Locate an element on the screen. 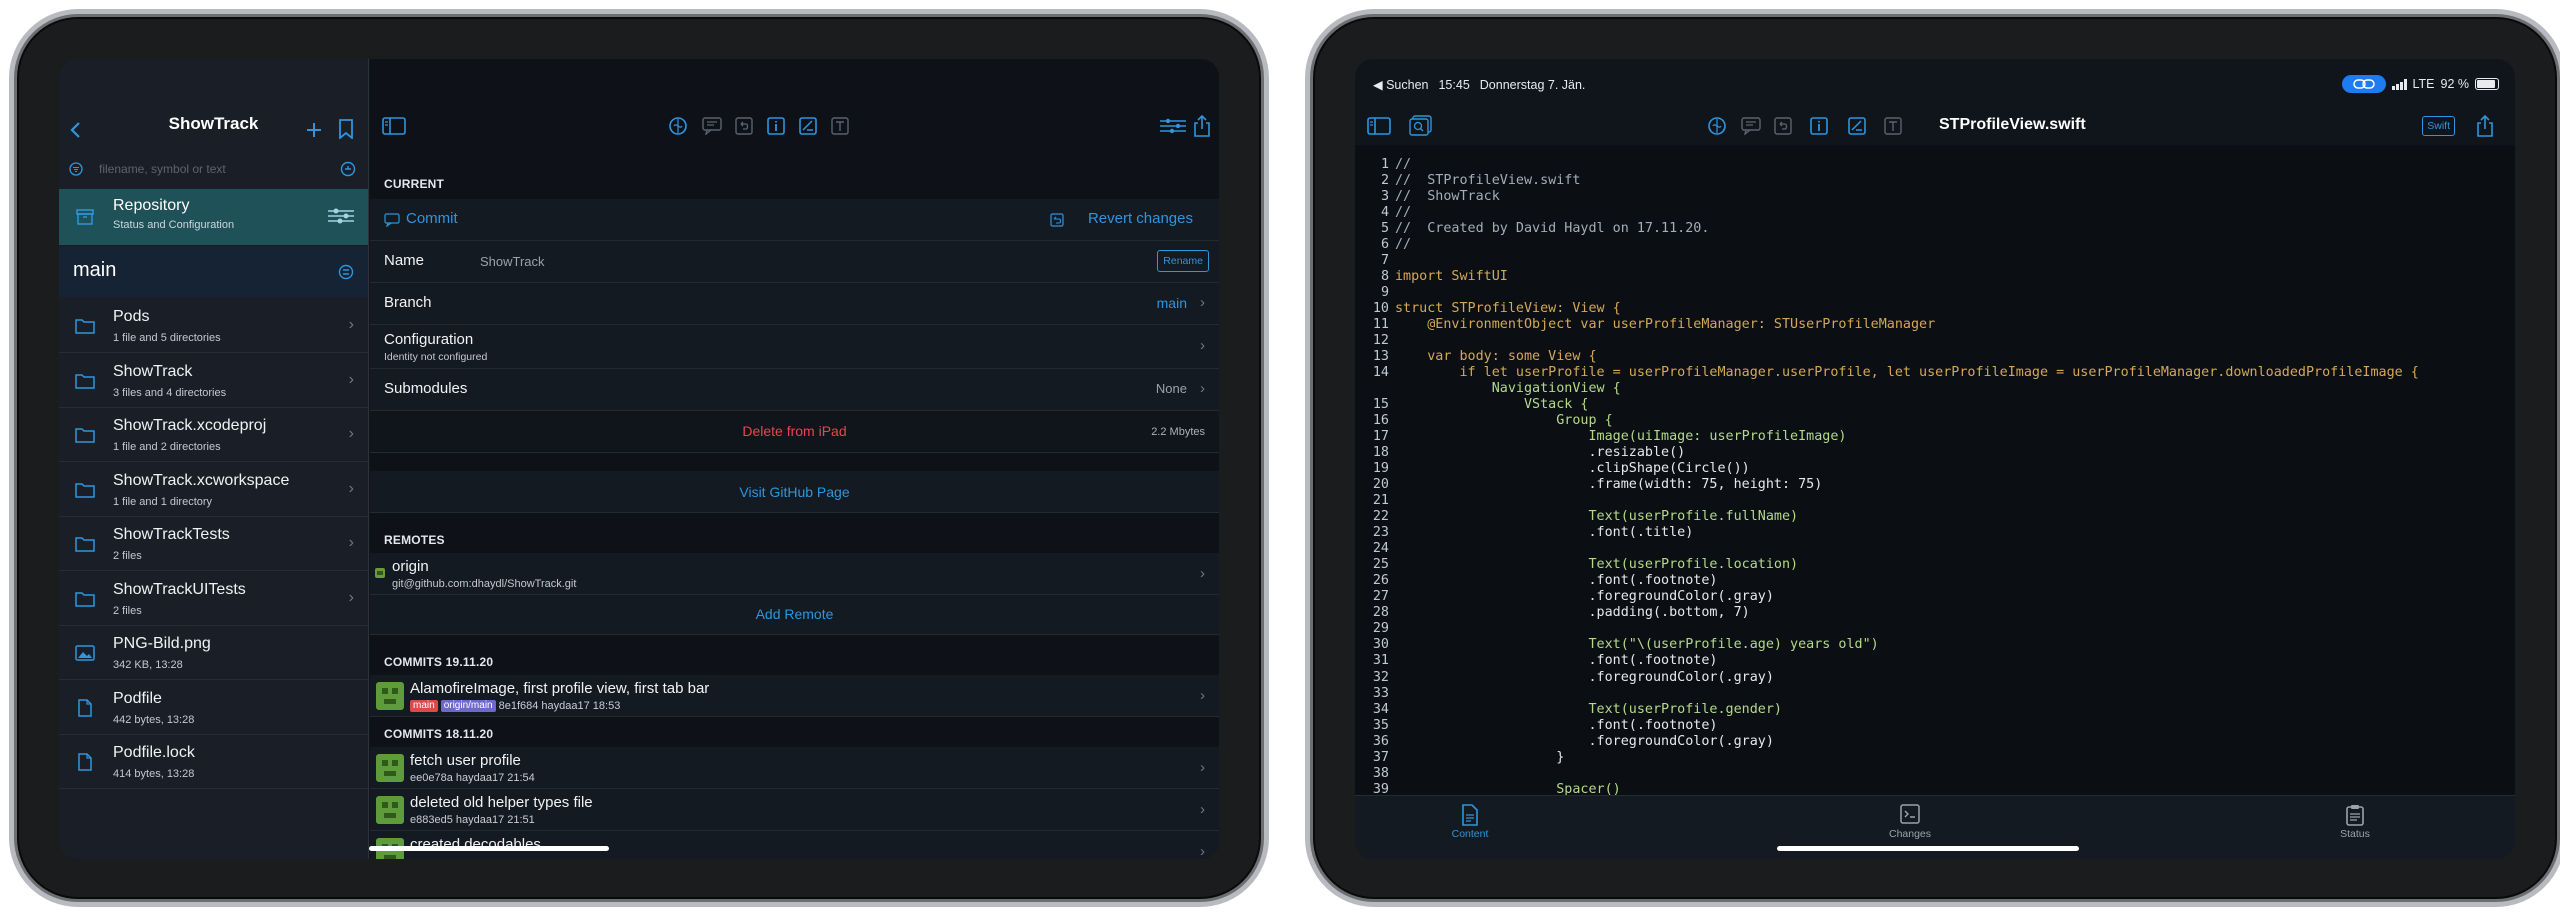 The image size is (2560, 918). file-detail: 2 files is located at coordinates (127, 556).